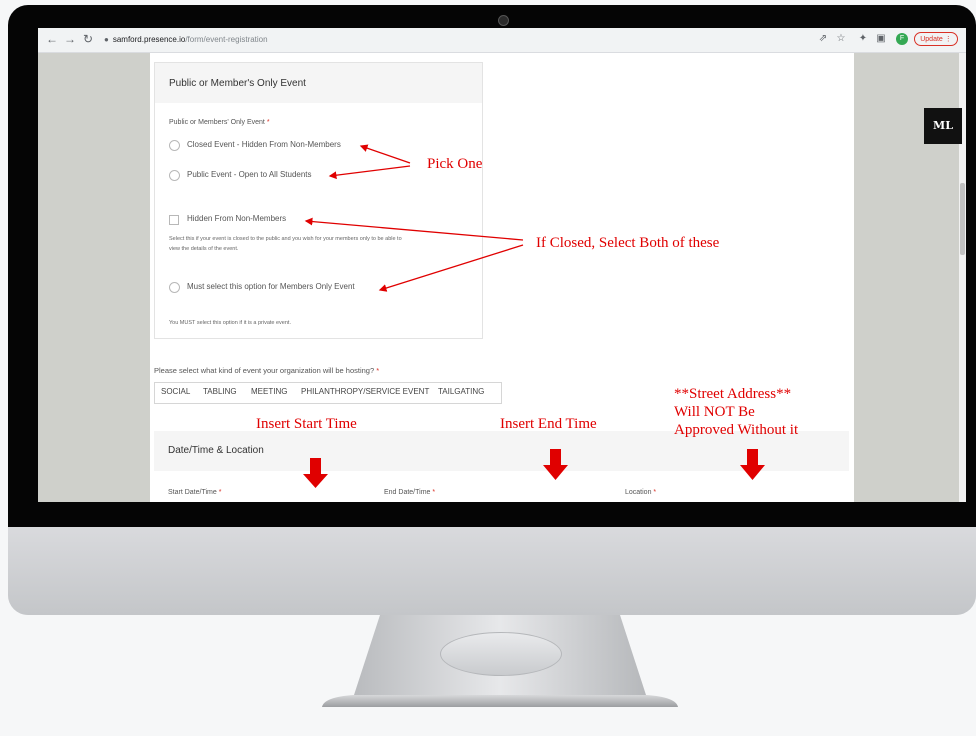 Image resolution: width=976 pixels, height=736 pixels. Describe the element at coordinates (714, 412) in the screenshot. I see `annotation-street-line-2: Will NOT Be` at that location.